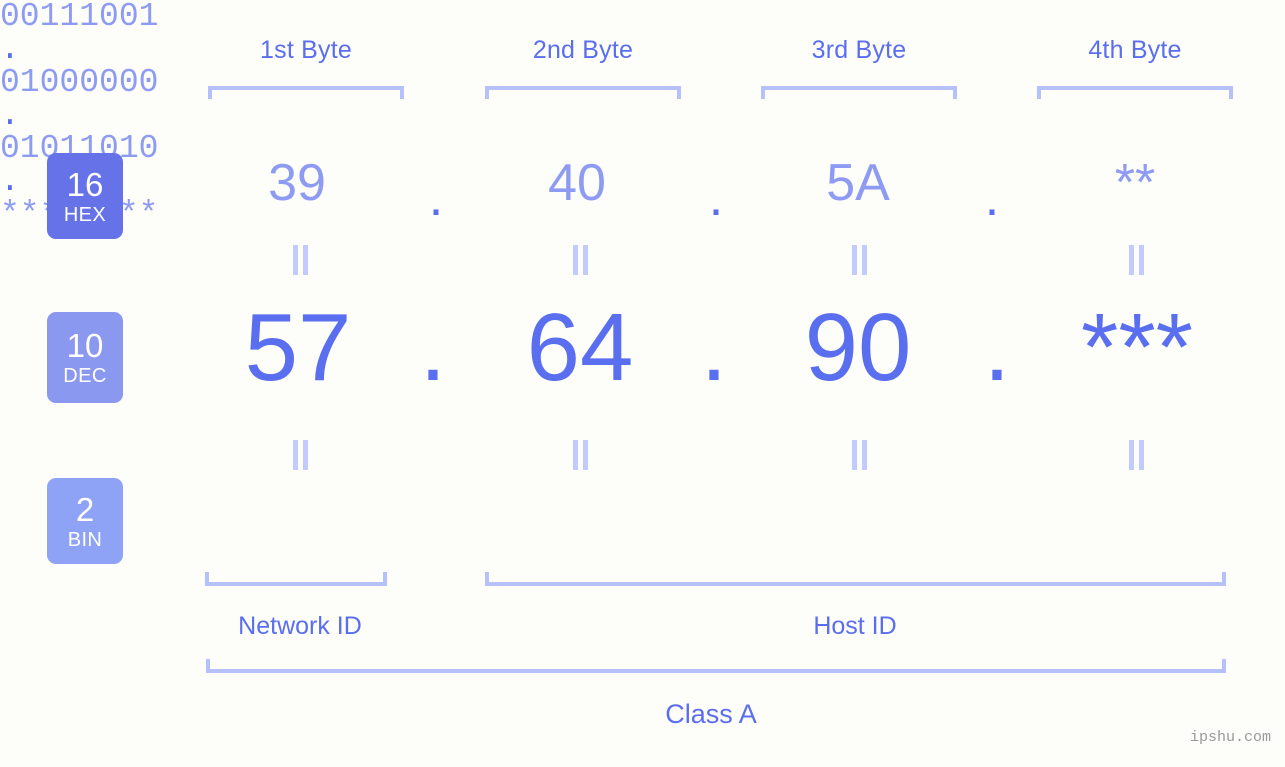  What do you see at coordinates (297, 183) in the screenshot?
I see `hex-byte-value-1: 39` at bounding box center [297, 183].